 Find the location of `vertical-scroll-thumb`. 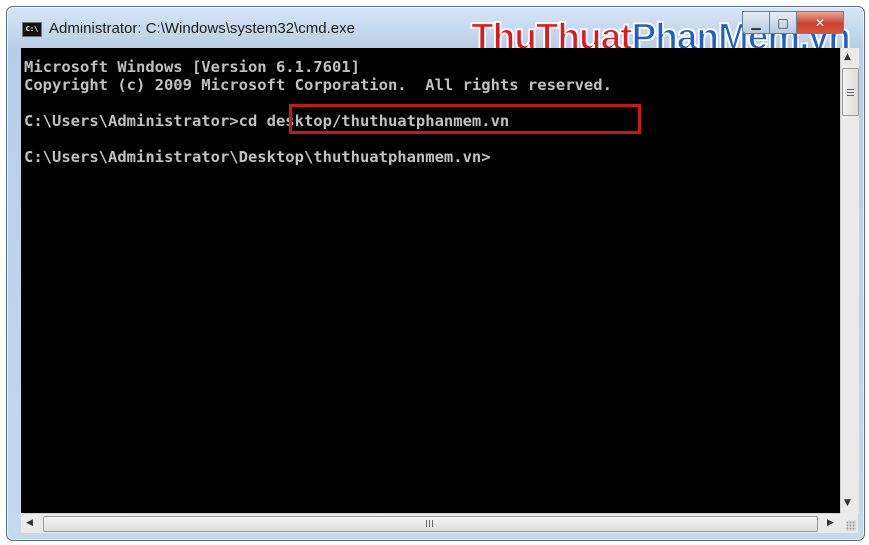

vertical-scroll-thumb is located at coordinates (850, 92).